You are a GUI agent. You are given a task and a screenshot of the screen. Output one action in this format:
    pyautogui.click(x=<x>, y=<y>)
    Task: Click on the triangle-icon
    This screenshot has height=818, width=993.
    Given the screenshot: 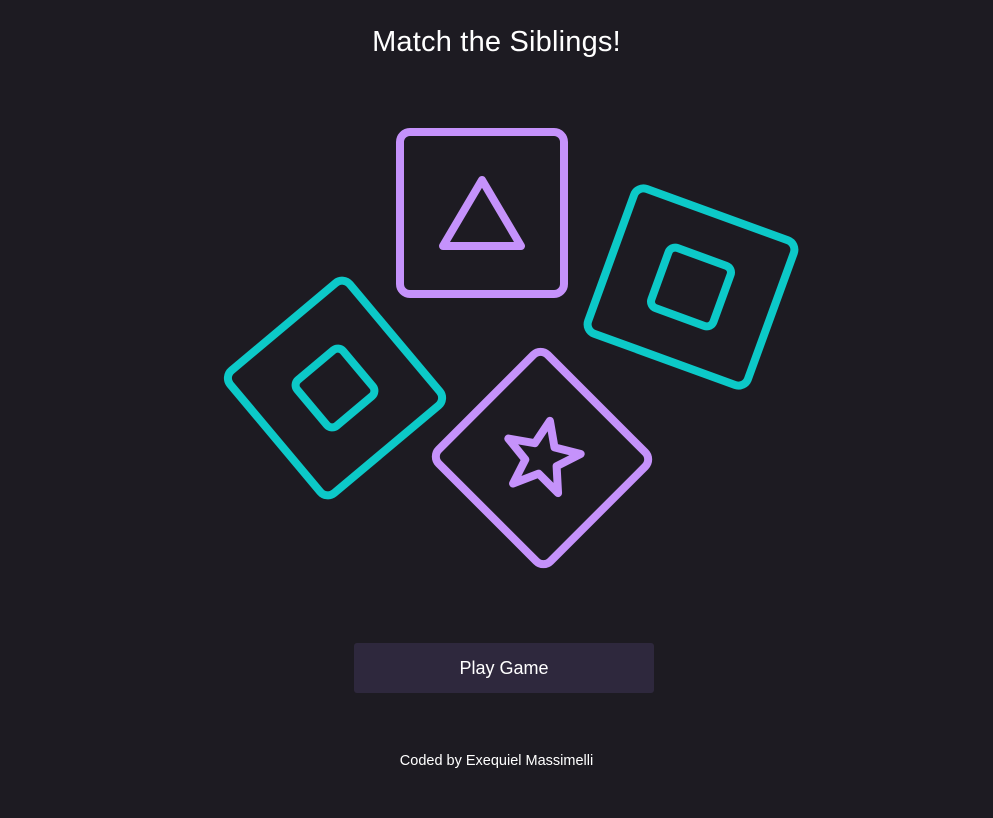 What is the action you would take?
    pyautogui.click(x=482, y=213)
    